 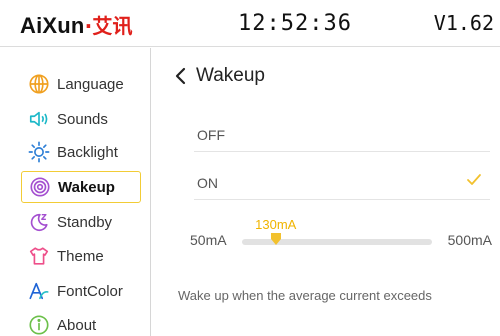 What do you see at coordinates (211, 134) in the screenshot?
I see `option-label: OFF` at bounding box center [211, 134].